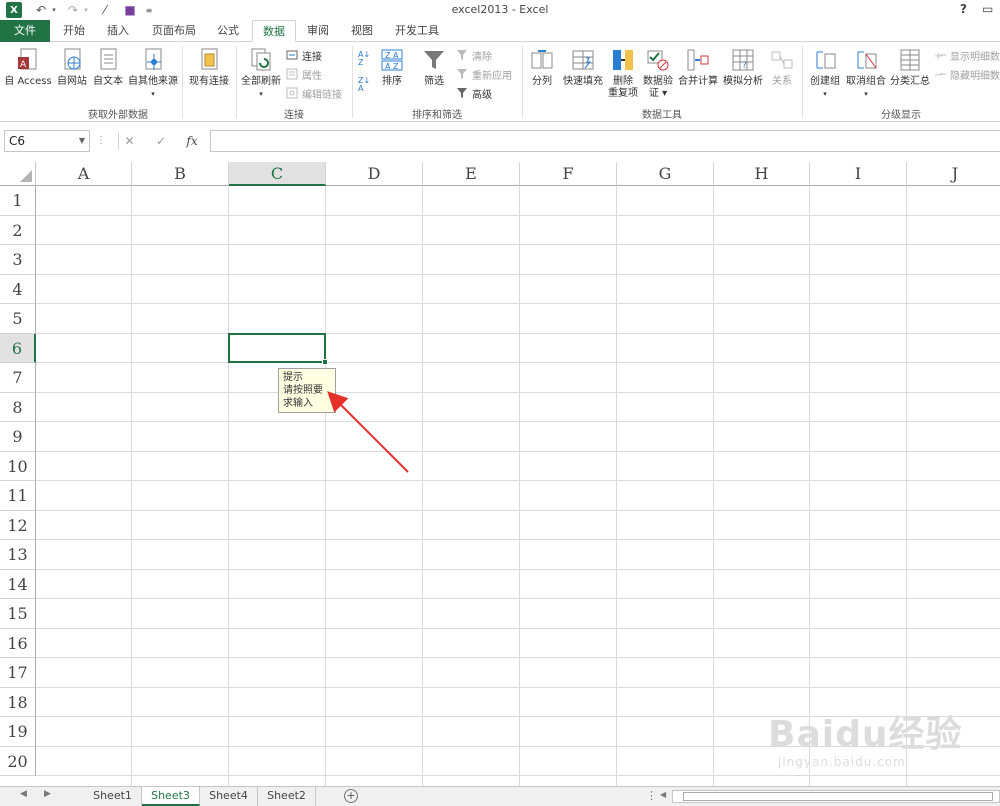 The width and height of the screenshot is (1000, 806). Describe the element at coordinates (858, 174) in the screenshot. I see `column-header-i: I` at that location.